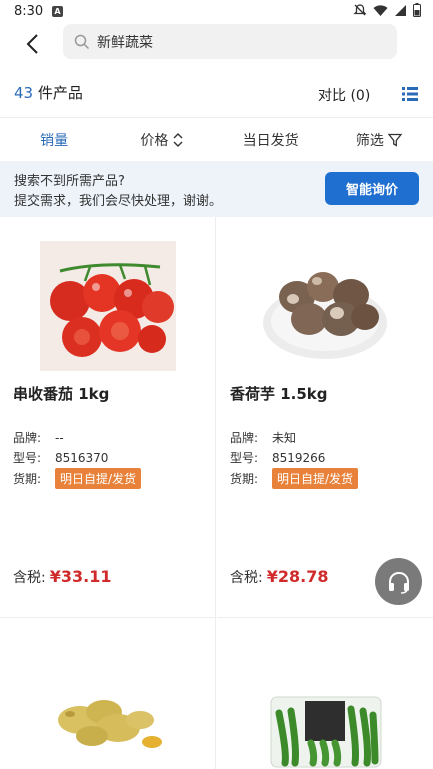 The image size is (433, 769). I want to click on headphones-icon, so click(398, 582).